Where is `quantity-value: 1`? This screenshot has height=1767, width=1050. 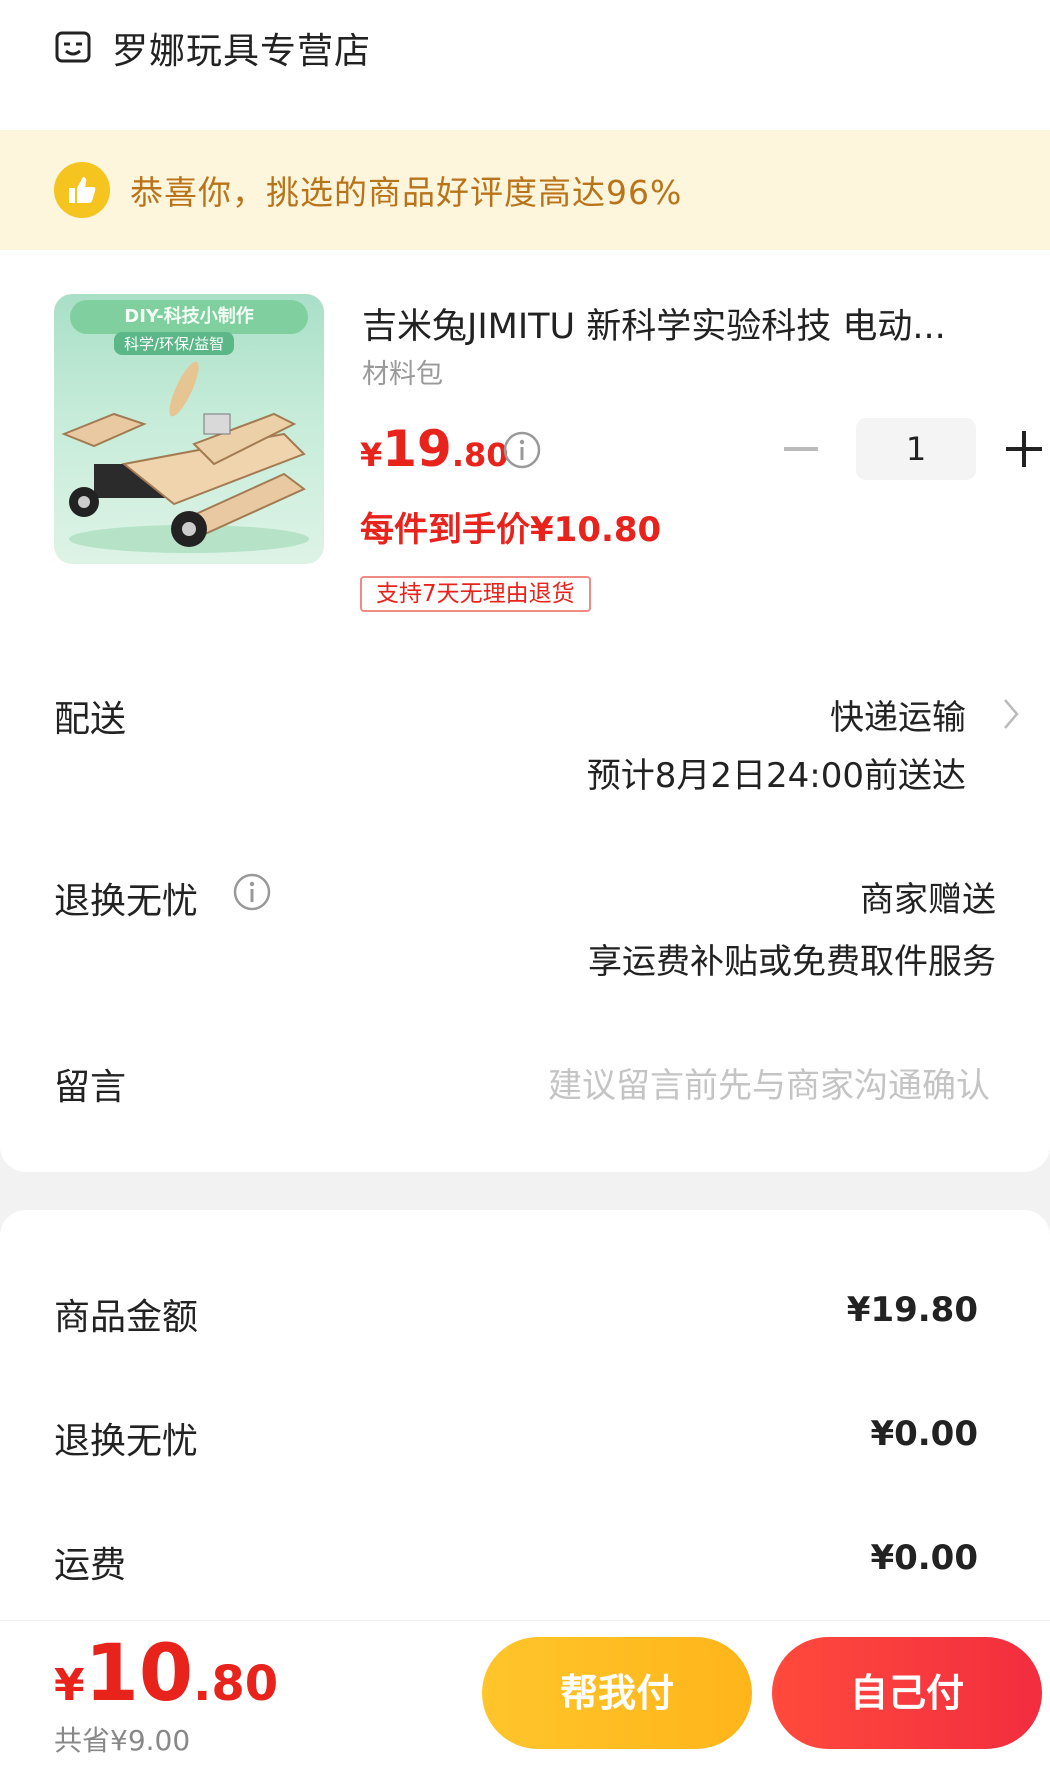 quantity-value: 1 is located at coordinates (916, 449).